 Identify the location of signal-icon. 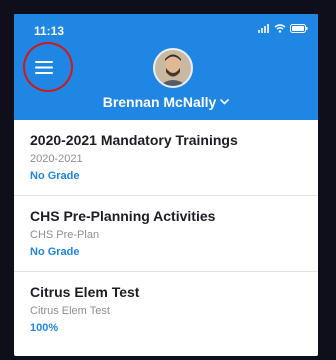
(263, 28).